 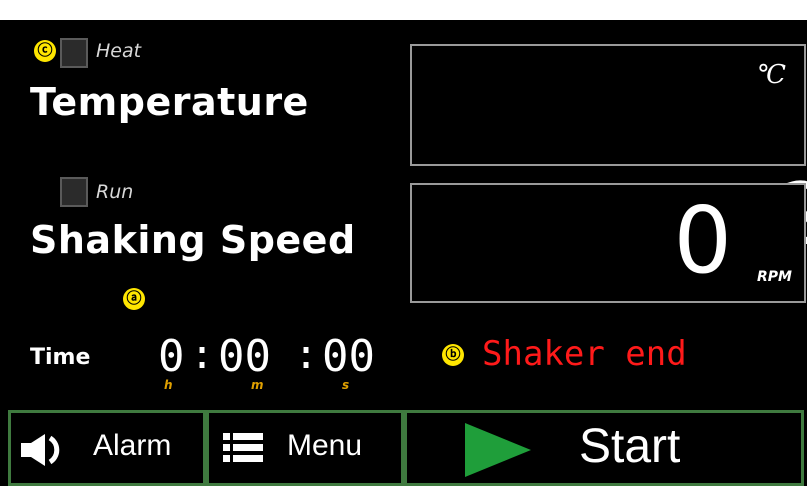 I want to click on callout-marker-b: ⓑ, so click(x=453, y=355).